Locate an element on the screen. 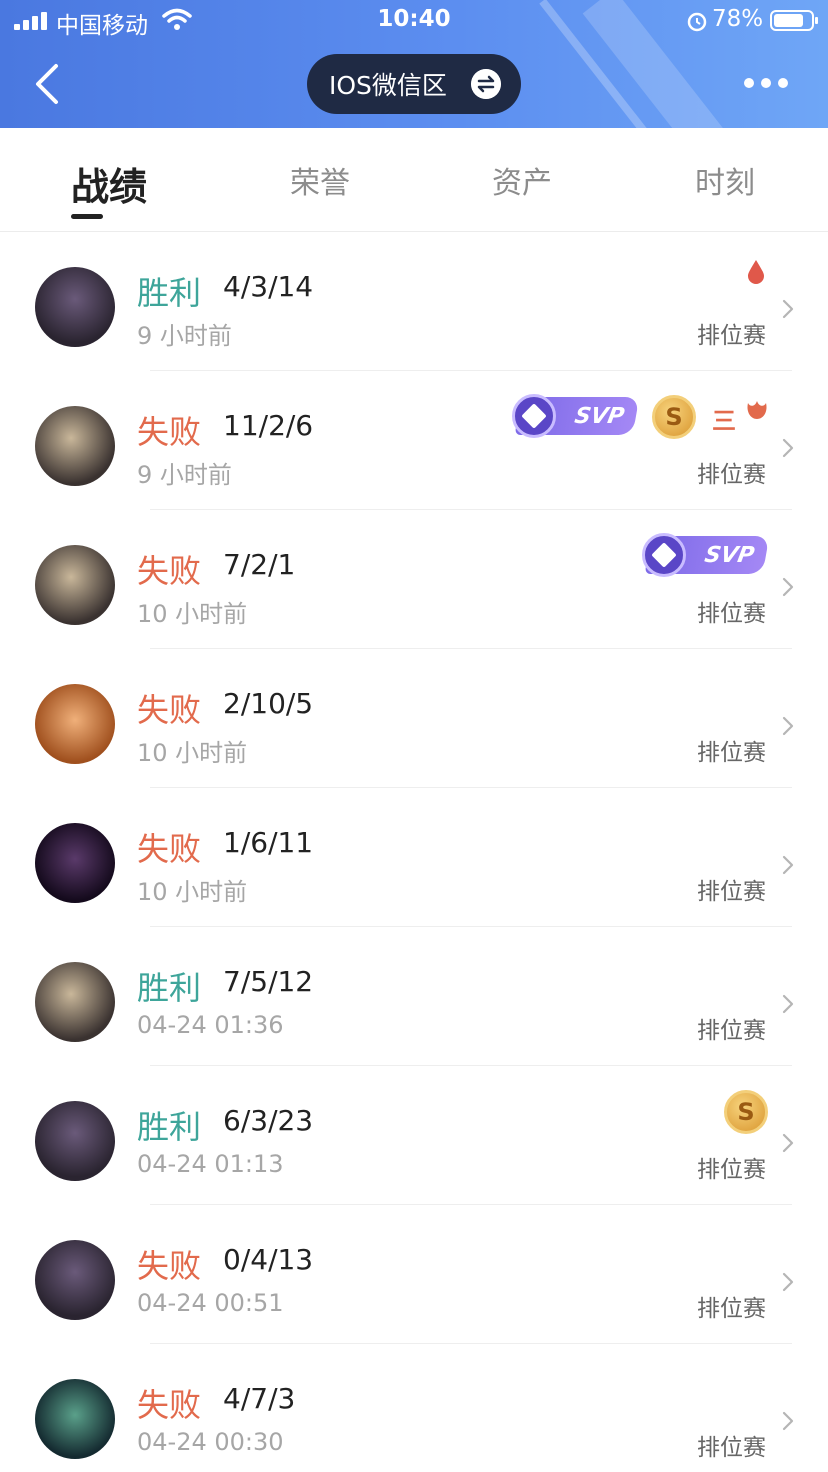 The width and height of the screenshot is (828, 1472). match-row: 胜利 4/3/14 9 小时前 排位赛 is located at coordinates (414, 301).